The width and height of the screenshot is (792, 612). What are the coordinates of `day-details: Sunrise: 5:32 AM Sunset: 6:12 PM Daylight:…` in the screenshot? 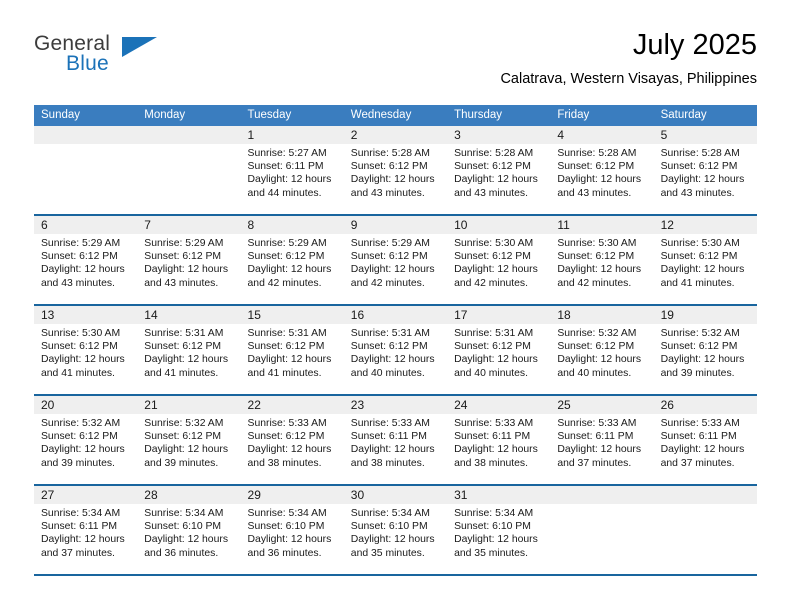 It's located at (188, 442).